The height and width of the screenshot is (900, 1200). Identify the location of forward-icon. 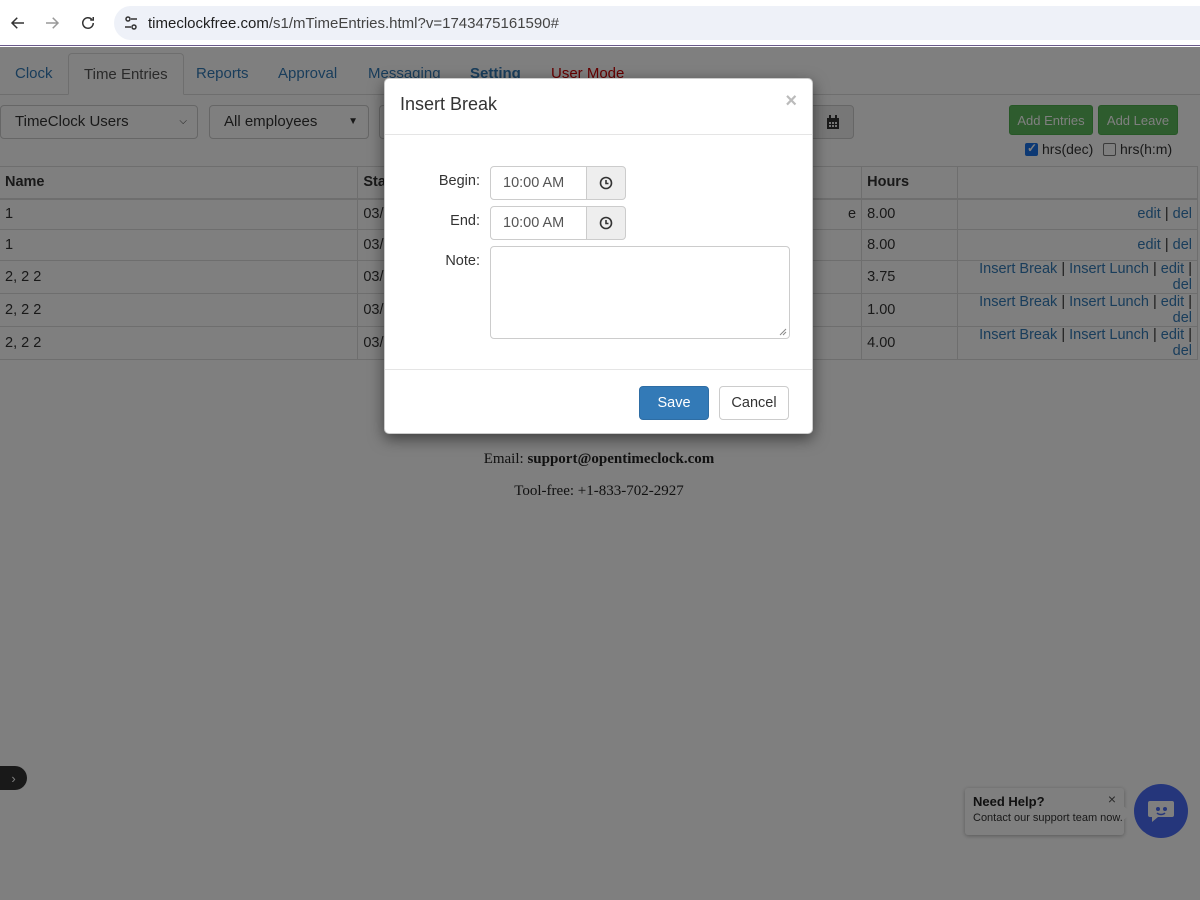
(52, 23).